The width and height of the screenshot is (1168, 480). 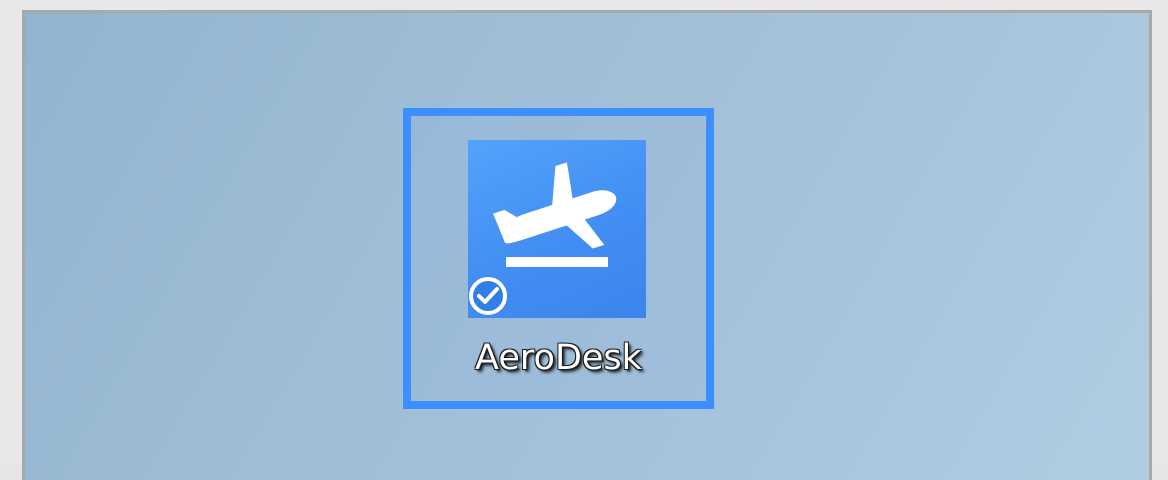 What do you see at coordinates (488, 296) in the screenshot?
I see `shortcut-check-badge-icon` at bounding box center [488, 296].